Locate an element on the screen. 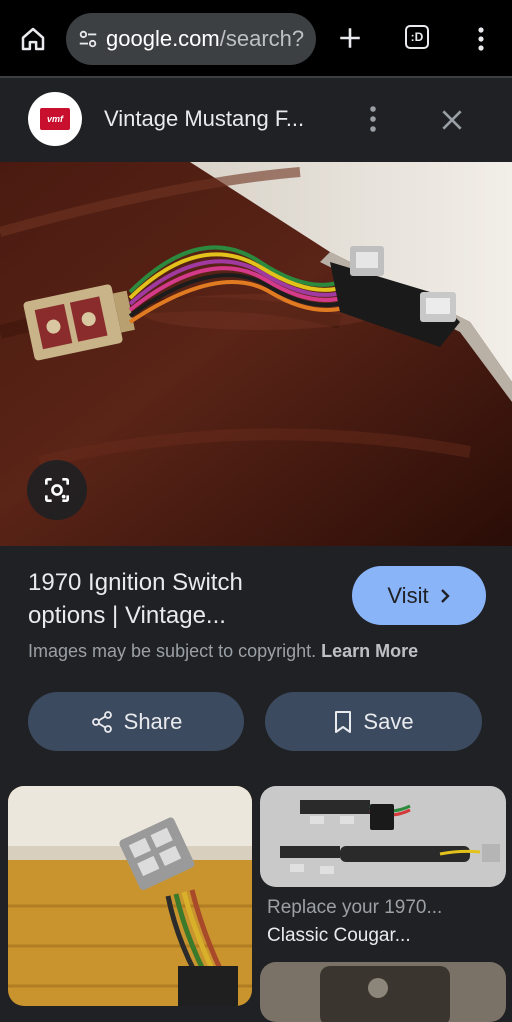 This screenshot has height=1022, width=512. new-tab-icon is located at coordinates (350, 38).